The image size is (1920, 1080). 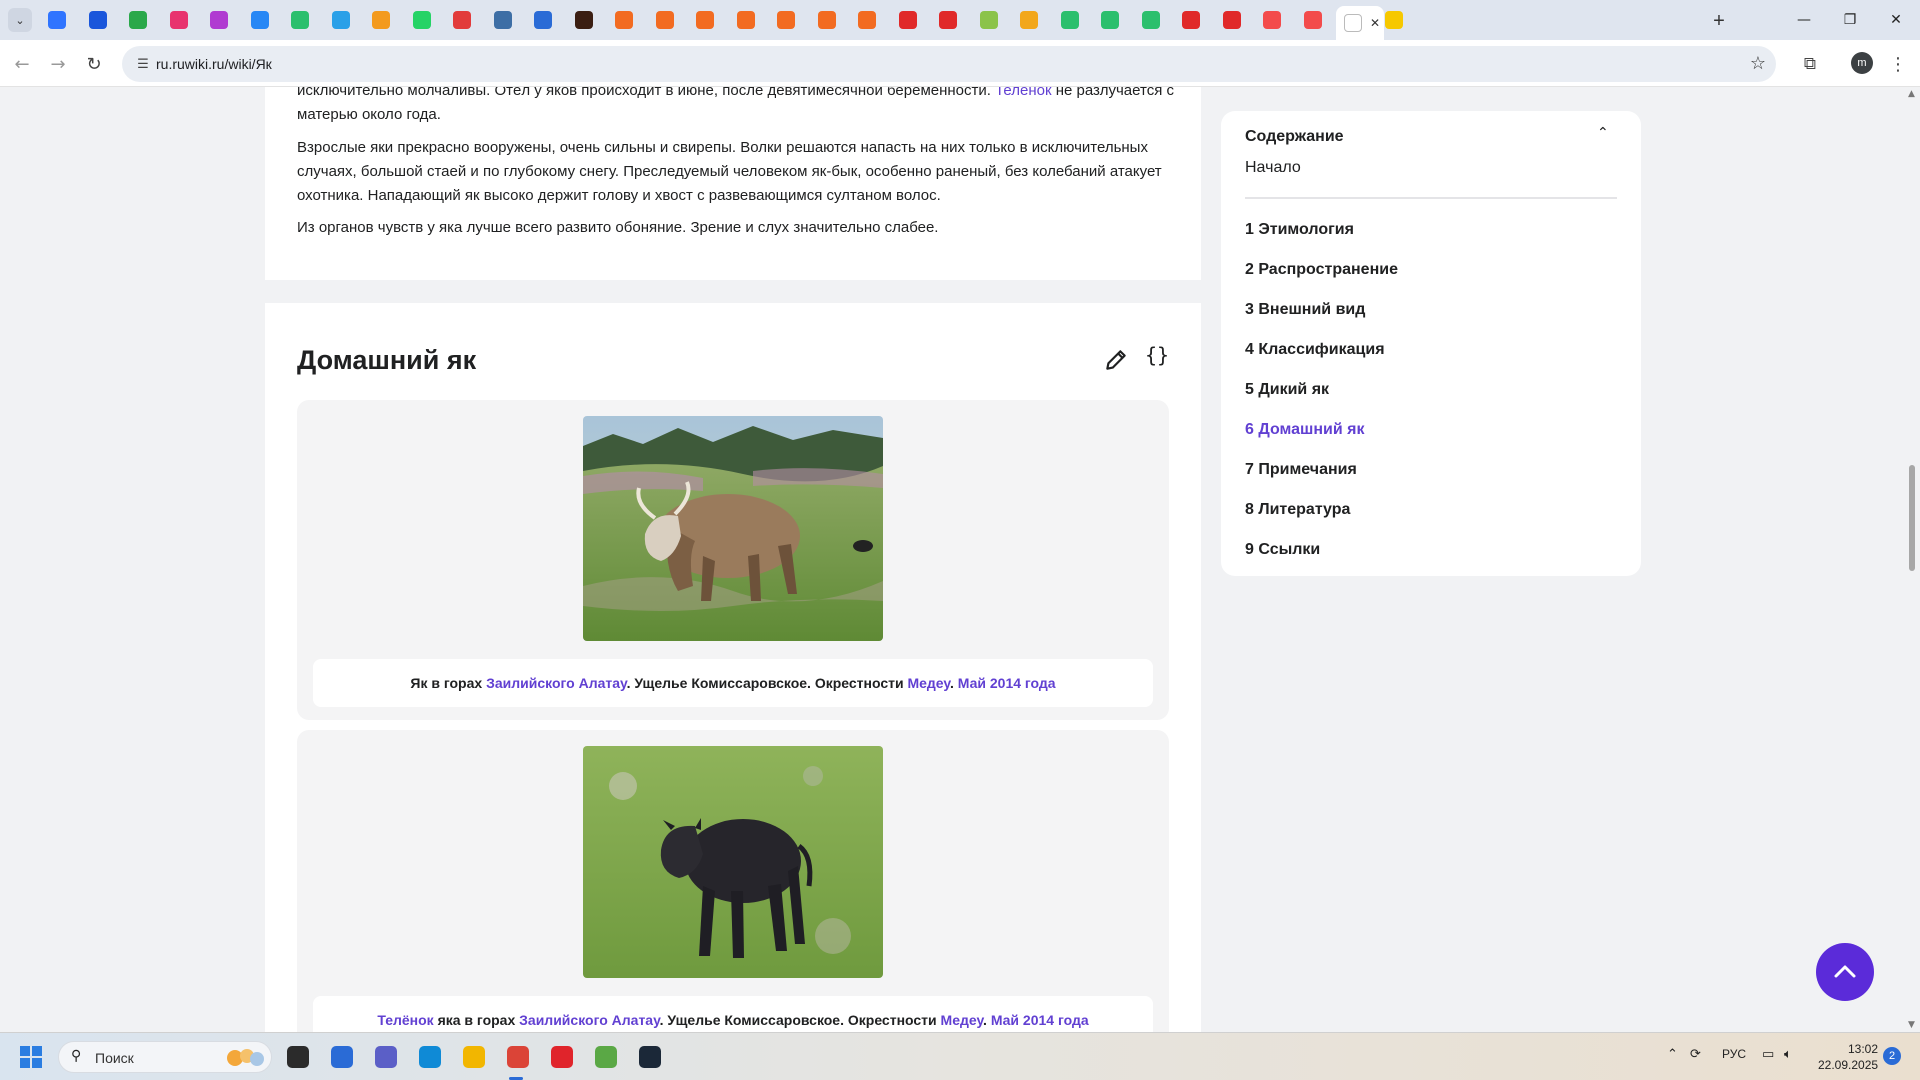 I want to click on network-icon: ▭, so click(x=1768, y=1054).